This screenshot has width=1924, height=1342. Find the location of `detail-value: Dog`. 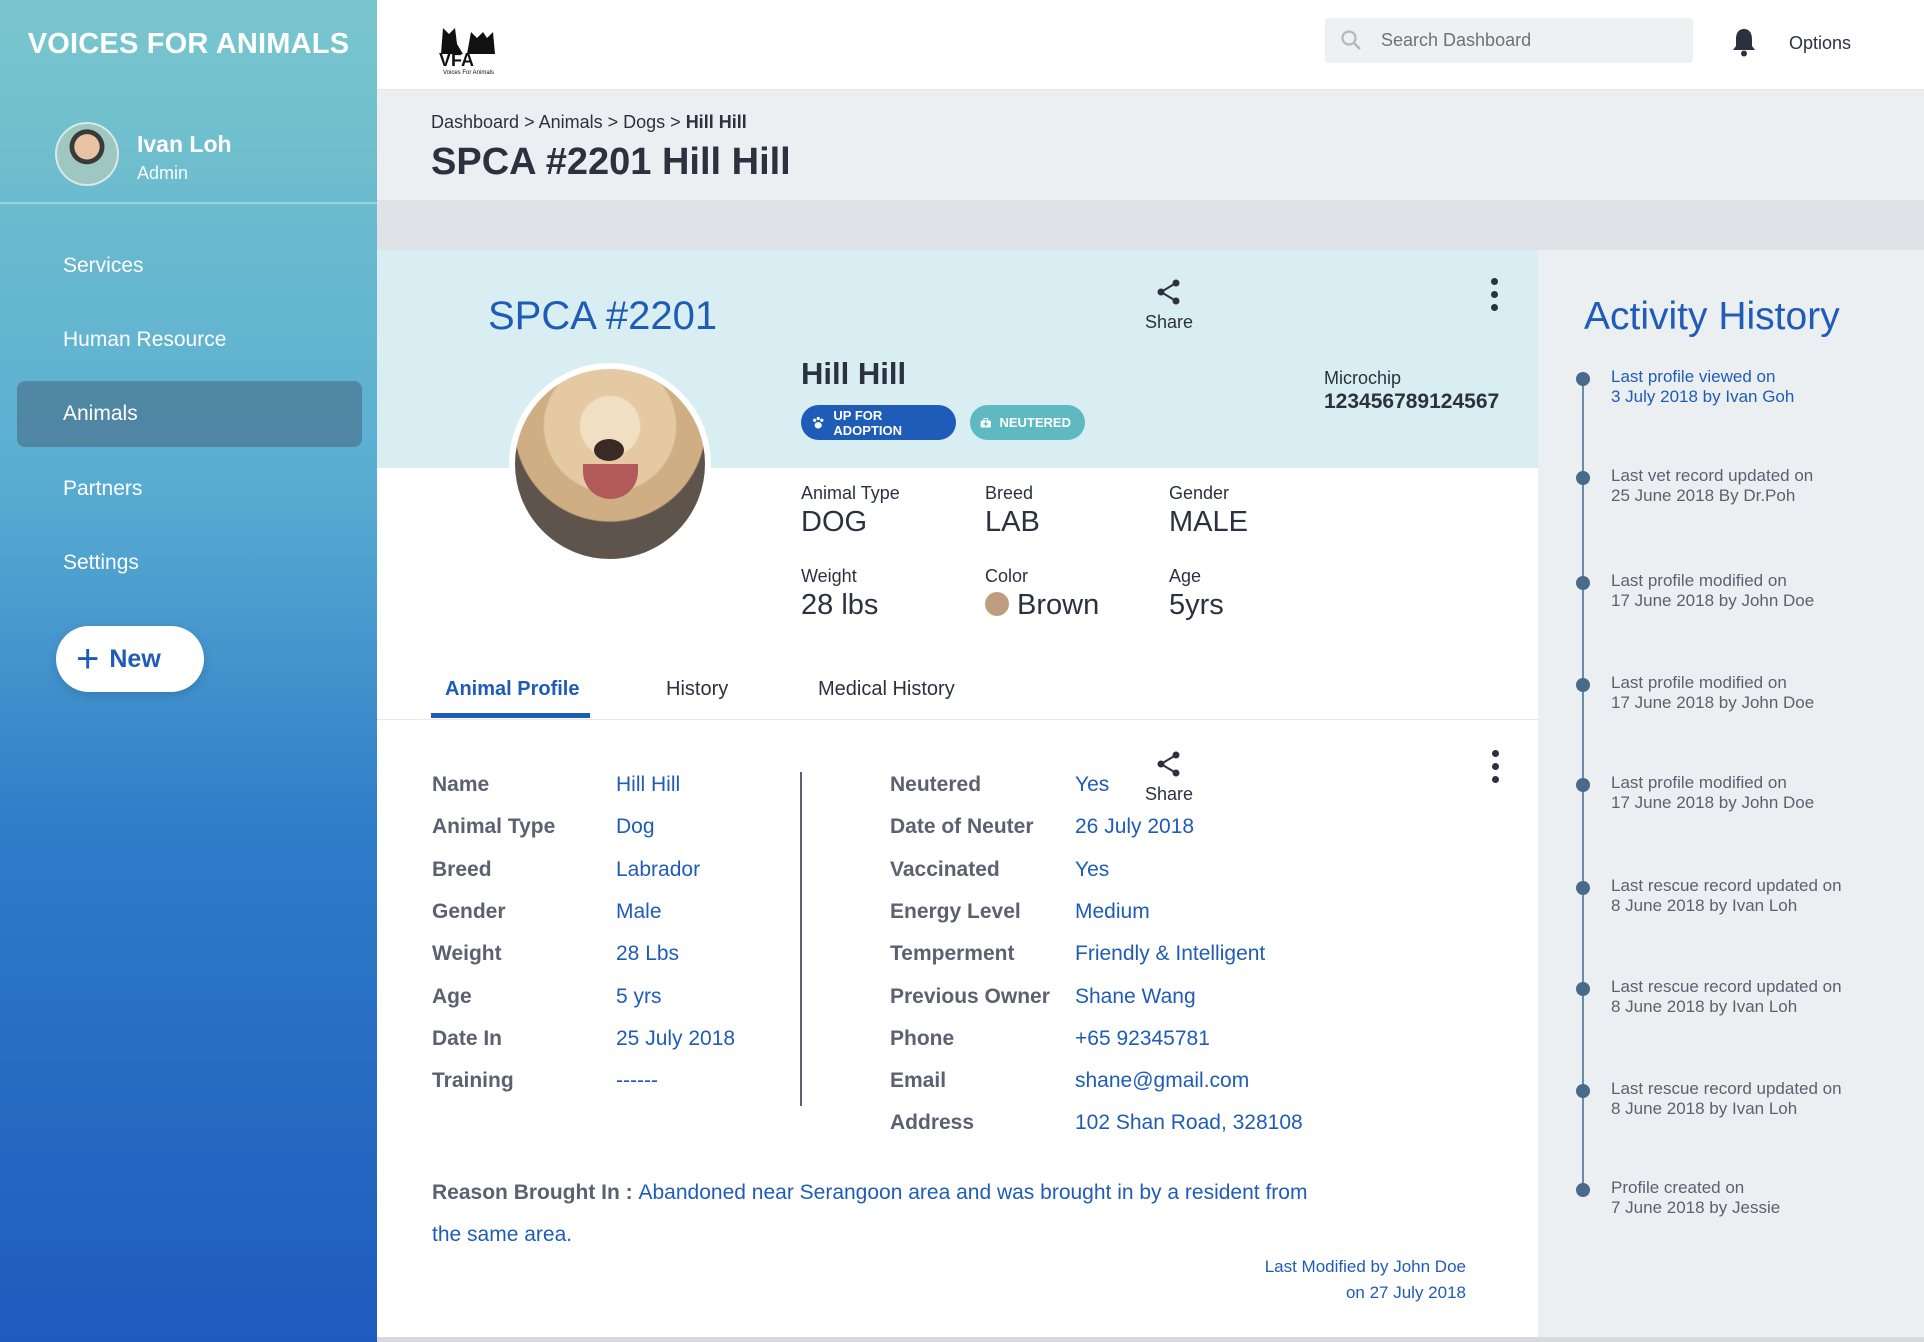

detail-value: Dog is located at coordinates (635, 827).